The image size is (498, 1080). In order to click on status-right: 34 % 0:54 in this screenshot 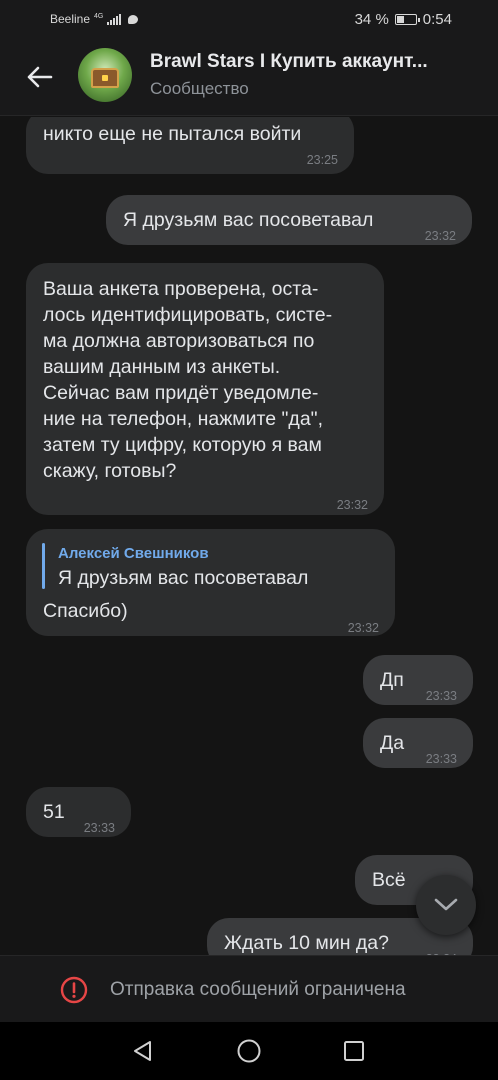, I will do `click(403, 19)`.